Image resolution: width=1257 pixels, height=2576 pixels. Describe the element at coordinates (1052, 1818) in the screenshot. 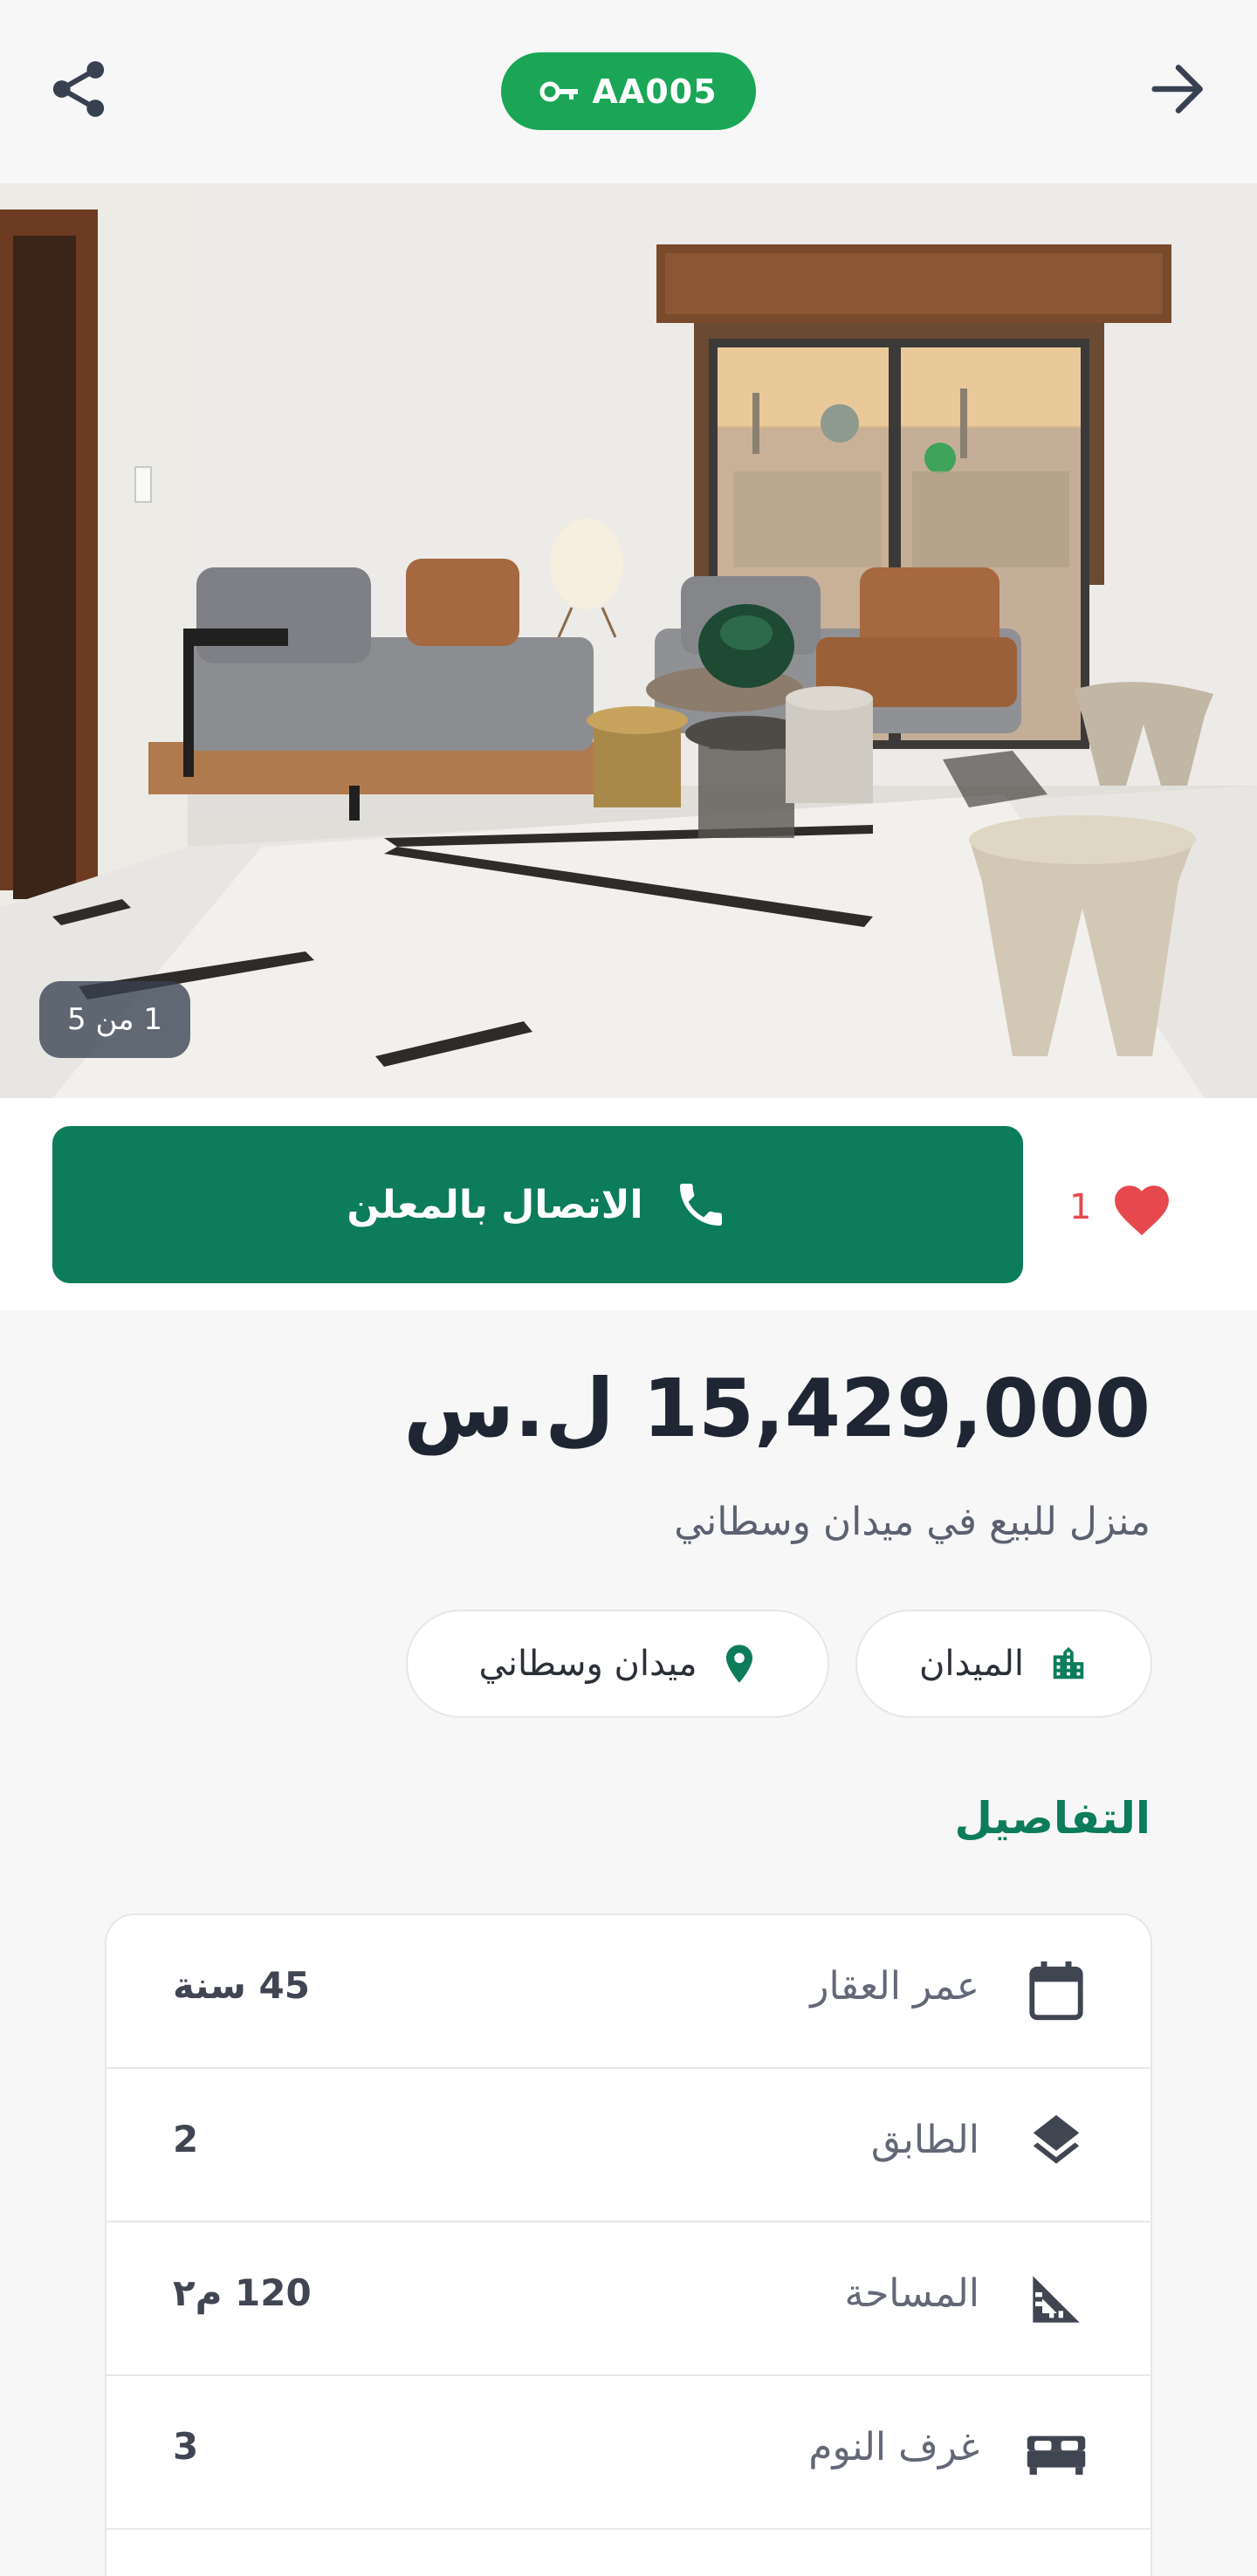

I see `details-section-title: التفاصيل` at that location.